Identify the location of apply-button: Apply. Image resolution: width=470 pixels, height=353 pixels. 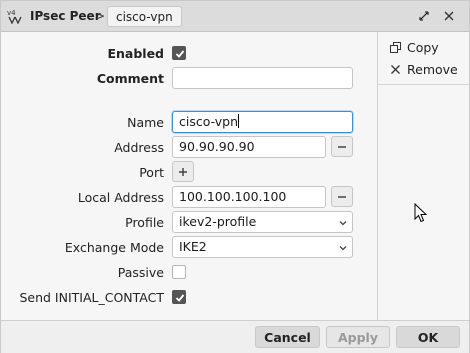
(358, 337).